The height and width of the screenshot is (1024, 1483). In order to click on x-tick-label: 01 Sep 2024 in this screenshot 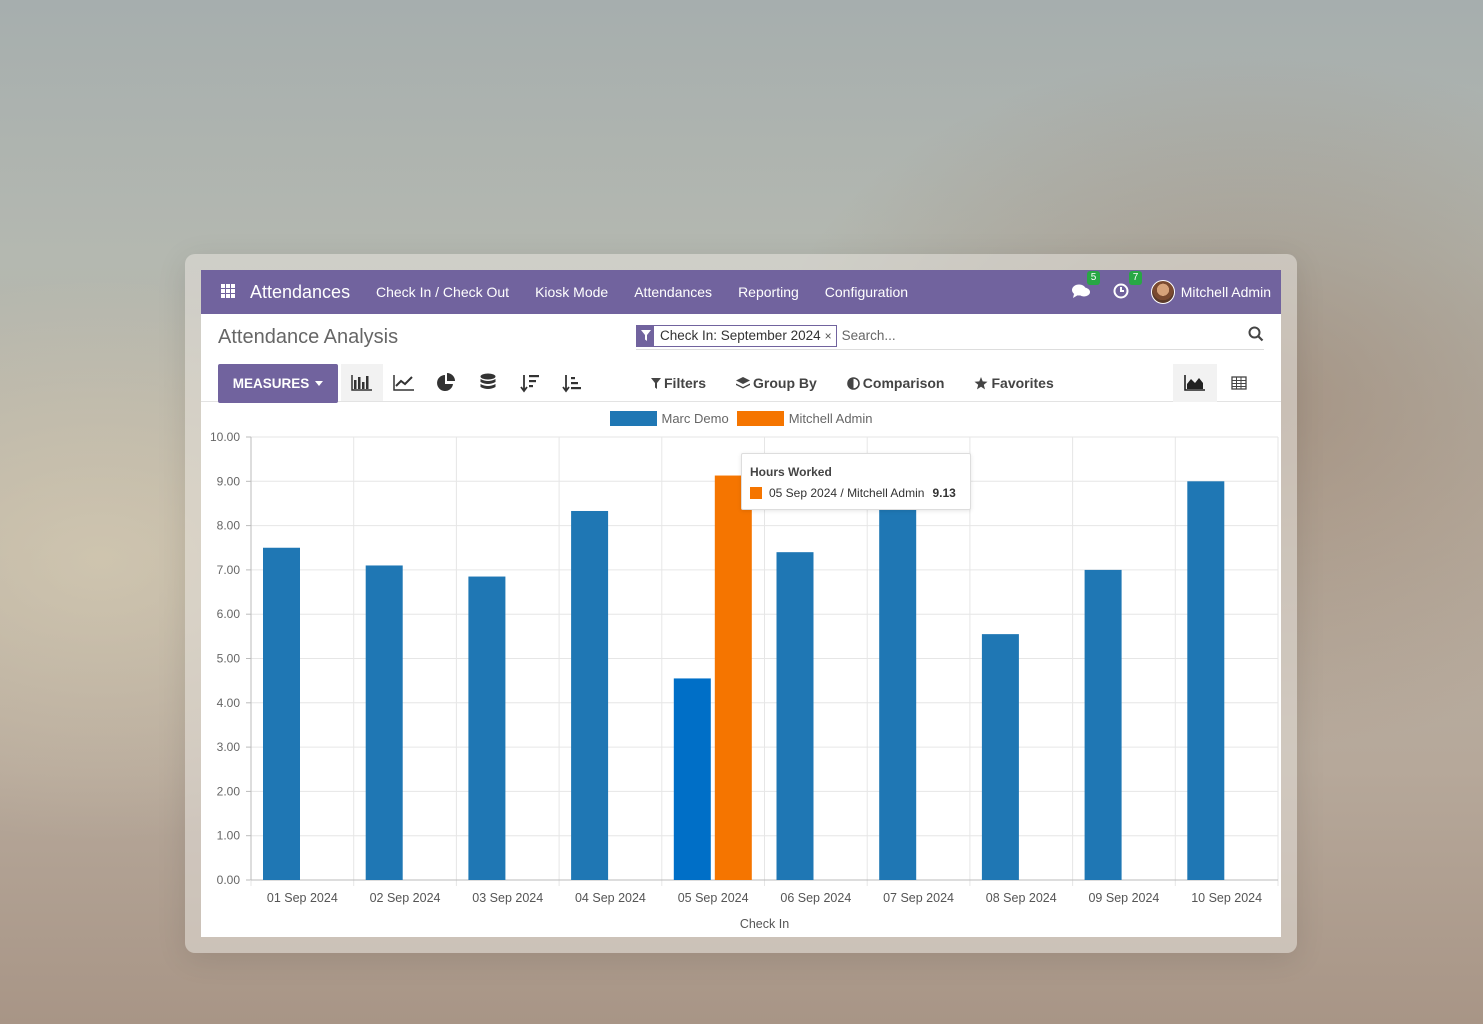, I will do `click(302, 898)`.